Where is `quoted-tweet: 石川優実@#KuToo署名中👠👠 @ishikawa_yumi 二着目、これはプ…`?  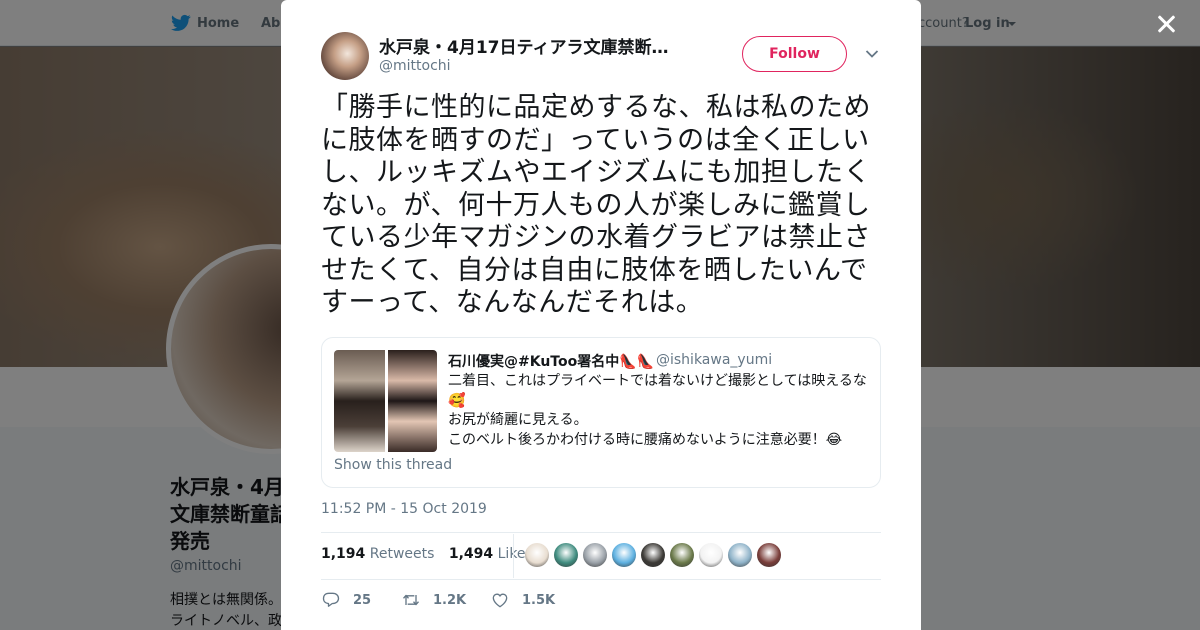 quoted-tweet: 石川優実@#KuToo署名中👠👠 @ishikawa_yumi 二着目、これはプ… is located at coordinates (601, 412).